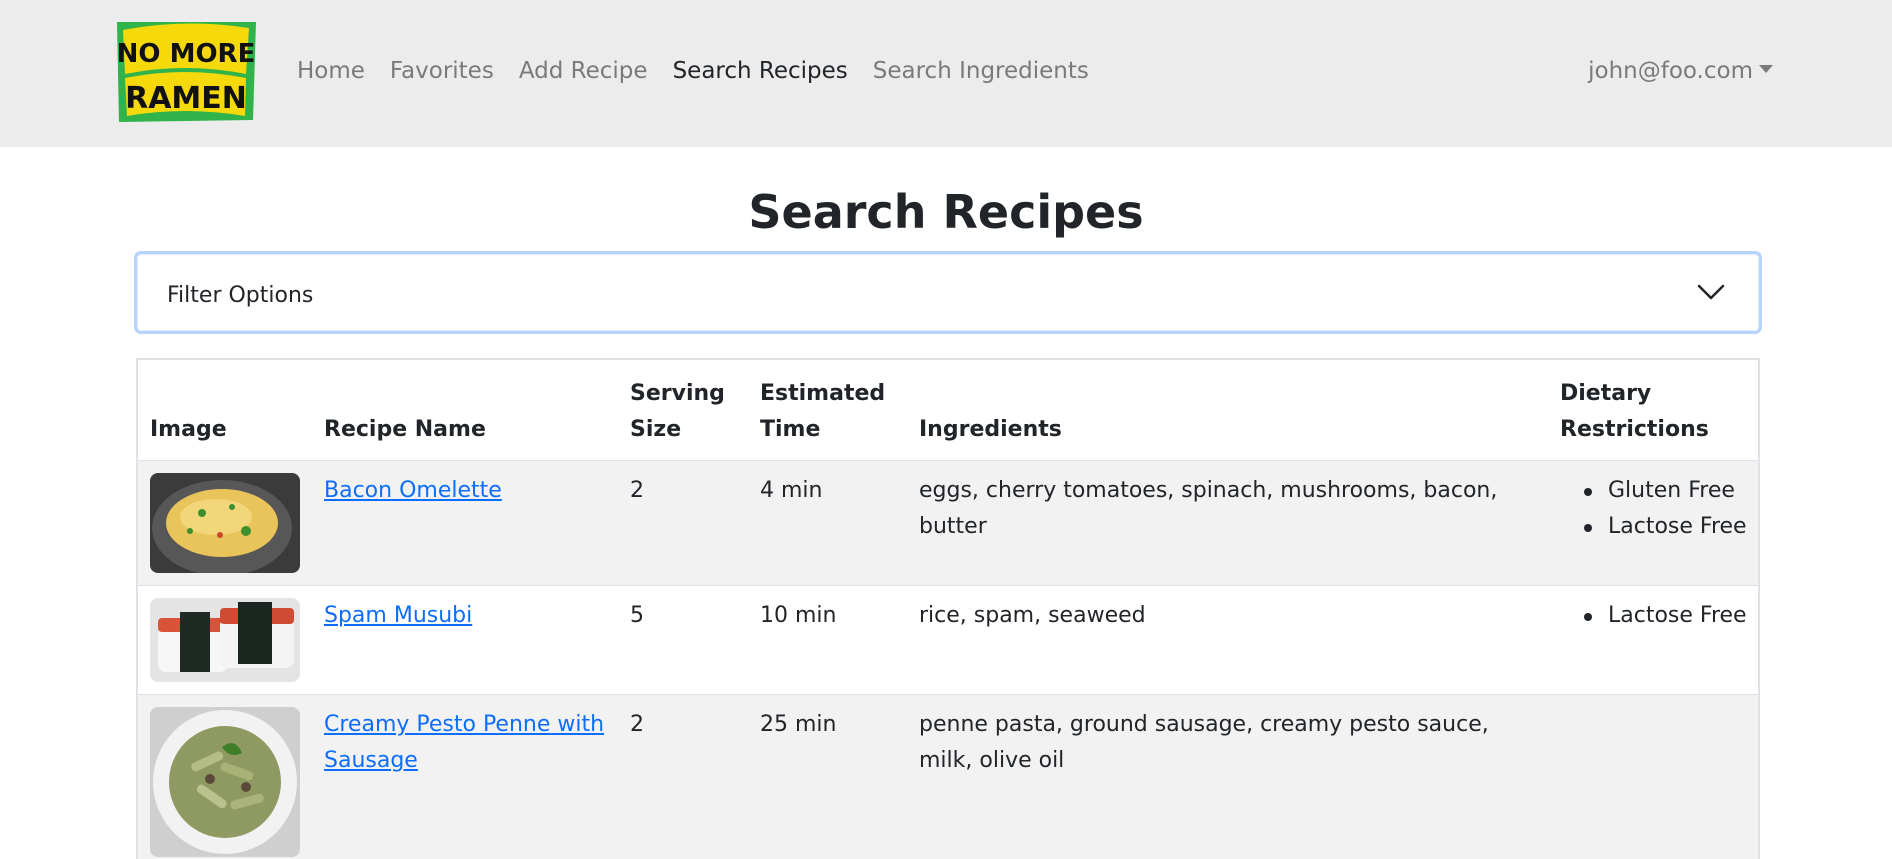 Image resolution: width=1892 pixels, height=859 pixels. What do you see at coordinates (798, 615) in the screenshot?
I see `estimated-time-cell: 10 min` at bounding box center [798, 615].